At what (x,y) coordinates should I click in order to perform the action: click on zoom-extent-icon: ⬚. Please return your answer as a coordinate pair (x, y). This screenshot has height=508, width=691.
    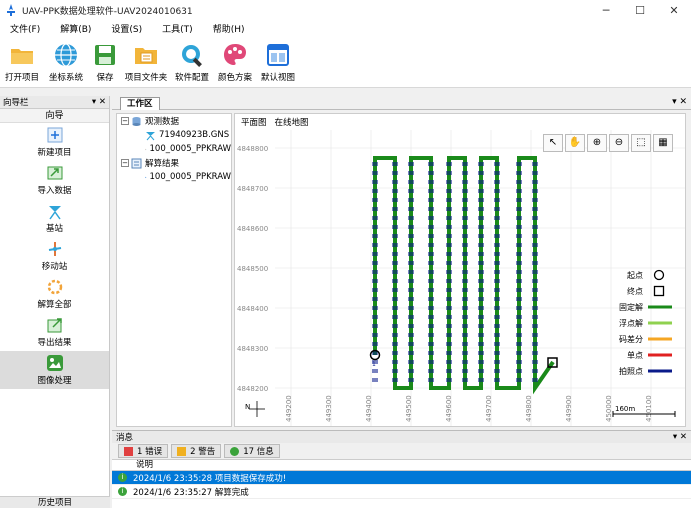
    Looking at the image, I should click on (641, 143).